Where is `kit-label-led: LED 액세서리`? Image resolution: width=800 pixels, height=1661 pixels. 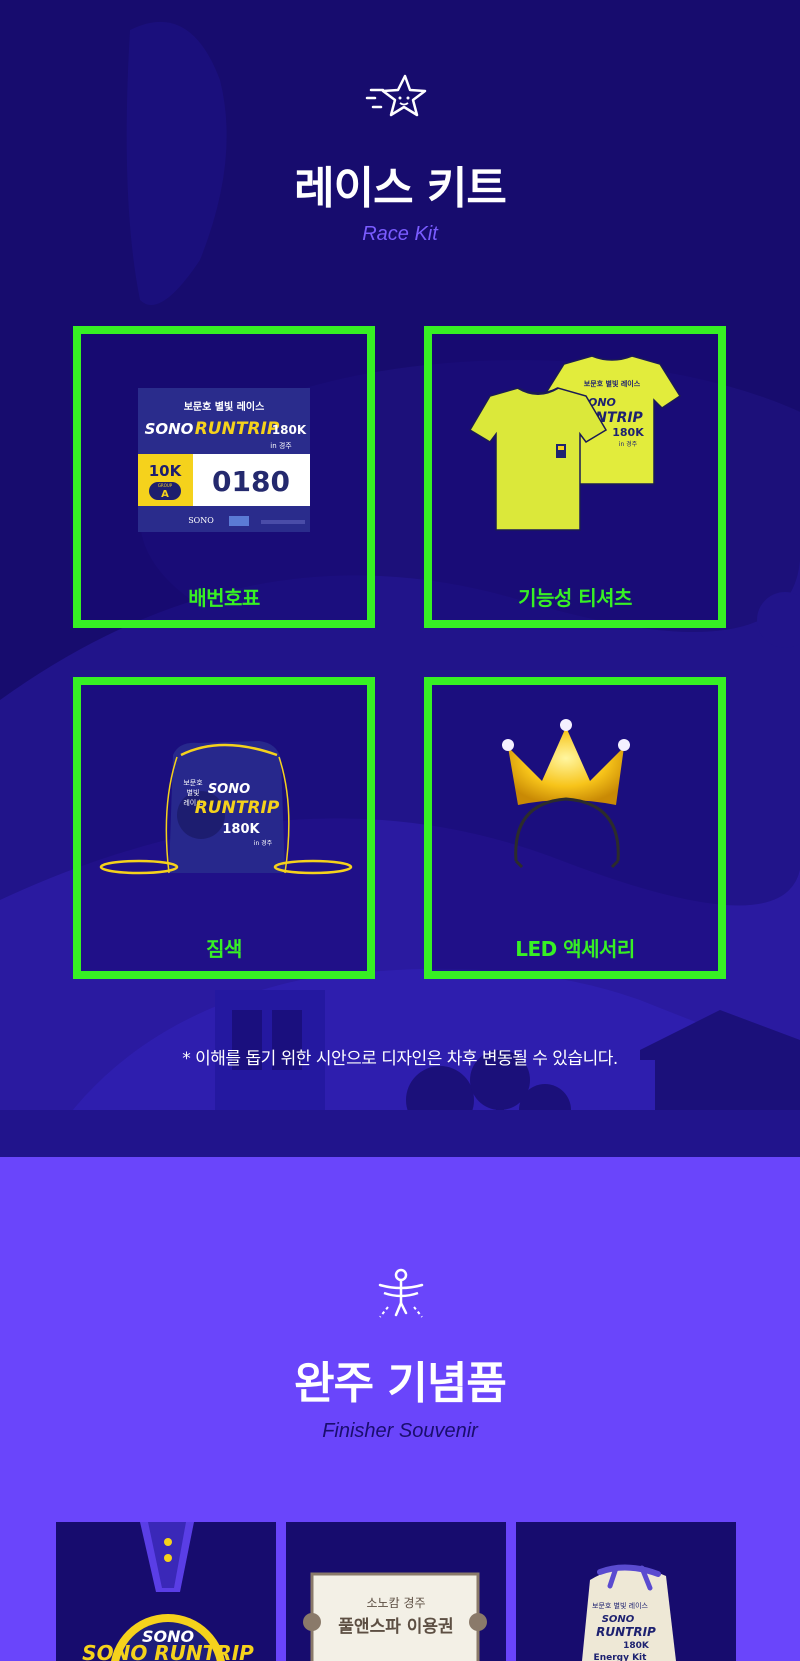 kit-label-led: LED 액세서리 is located at coordinates (575, 949).